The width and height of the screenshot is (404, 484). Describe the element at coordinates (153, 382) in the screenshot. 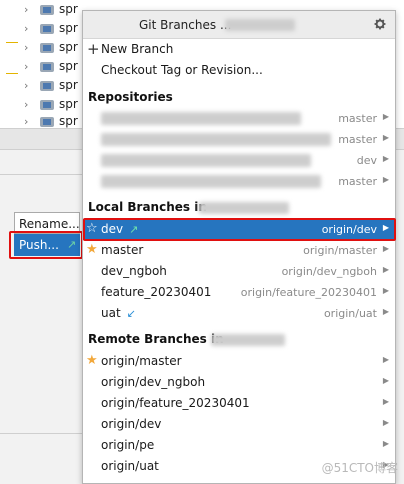

I see `branch-name: origin/dev_ngboh` at that location.